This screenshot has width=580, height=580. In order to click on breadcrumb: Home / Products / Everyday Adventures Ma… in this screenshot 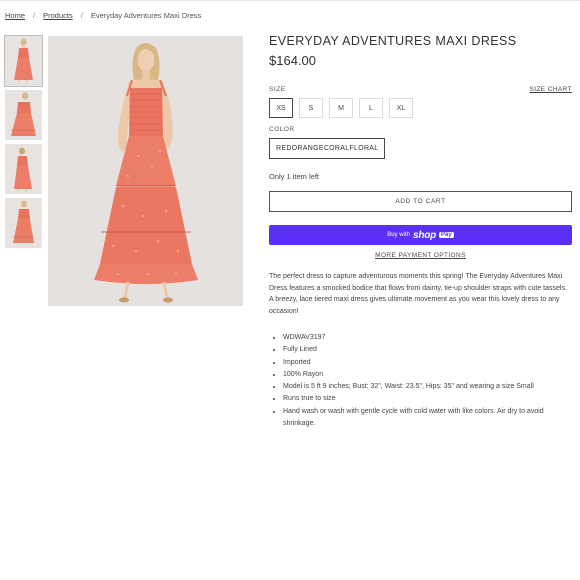, I will do `click(103, 15)`.